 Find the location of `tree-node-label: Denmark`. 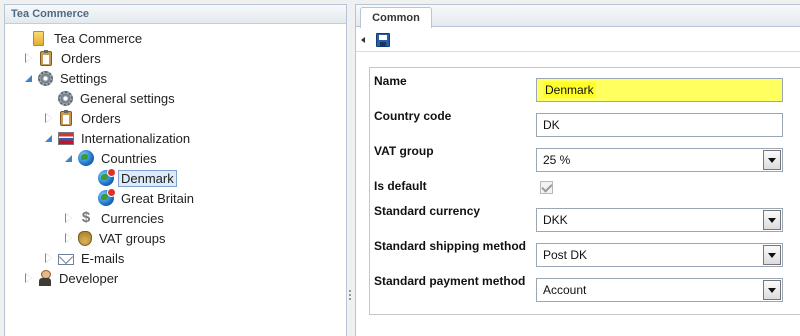

tree-node-label: Denmark is located at coordinates (147, 178).